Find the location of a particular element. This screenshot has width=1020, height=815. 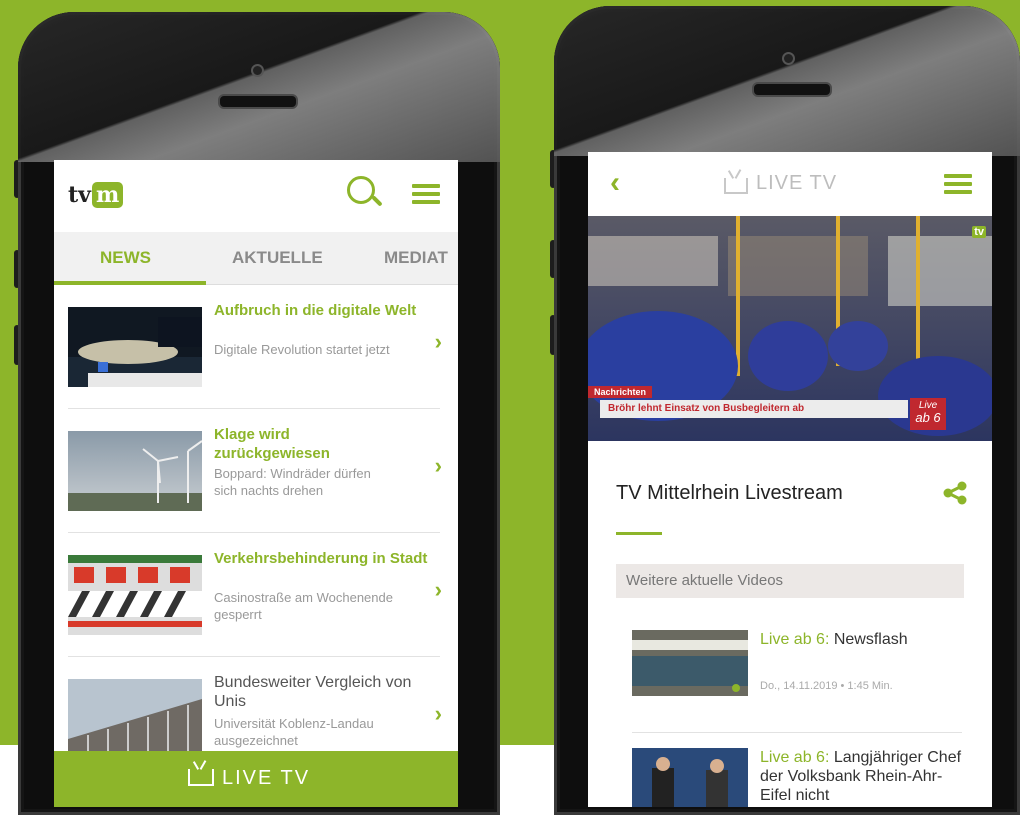

news-title: Klage wird zurückgewiesen is located at coordinates (272, 444).